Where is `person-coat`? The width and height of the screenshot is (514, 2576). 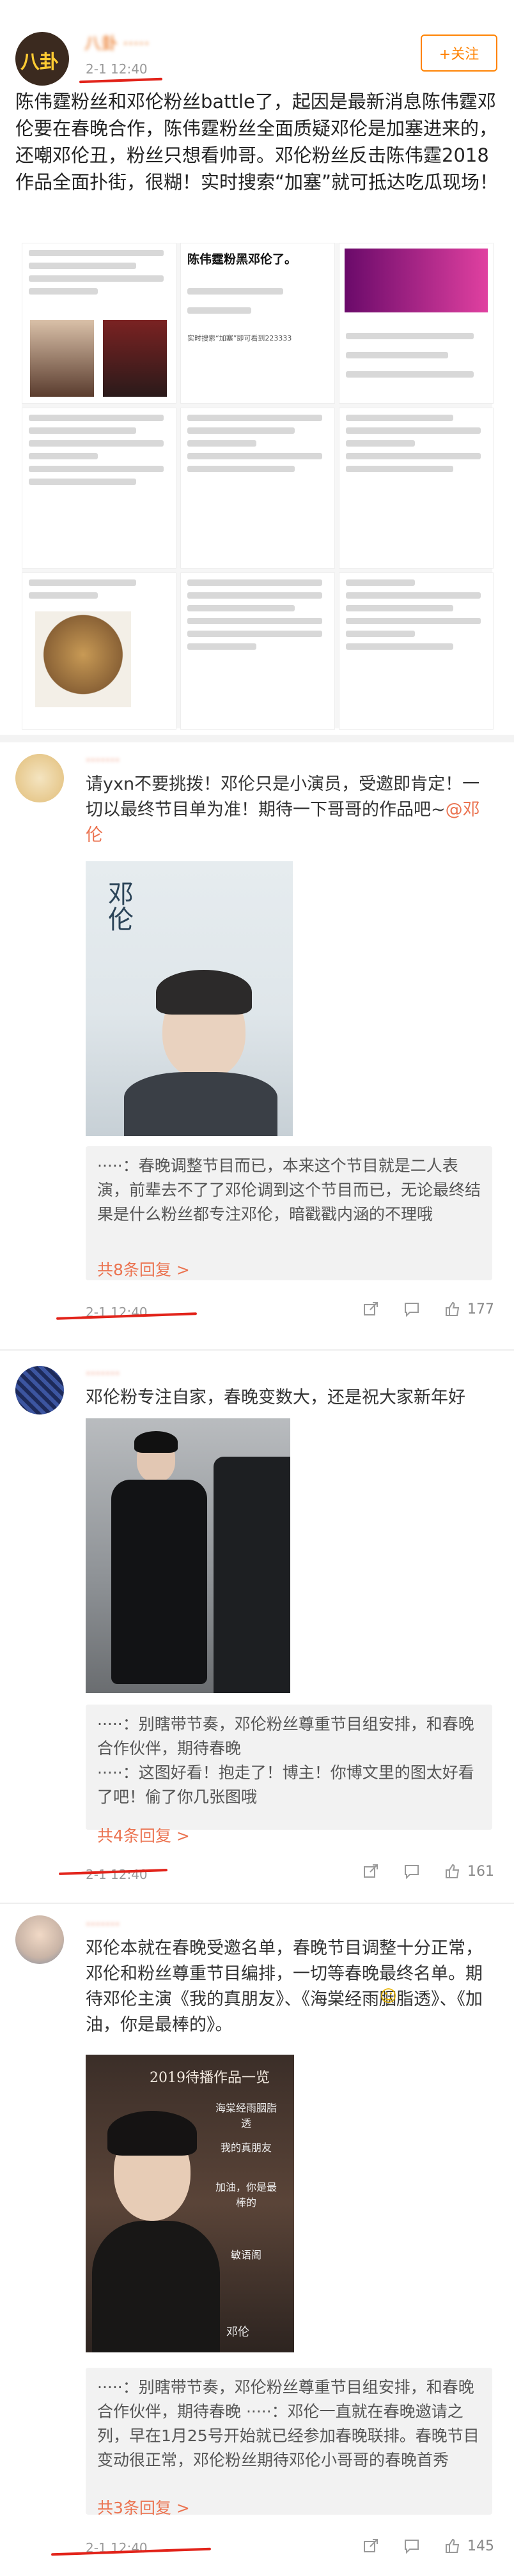
person-coat is located at coordinates (159, 1582).